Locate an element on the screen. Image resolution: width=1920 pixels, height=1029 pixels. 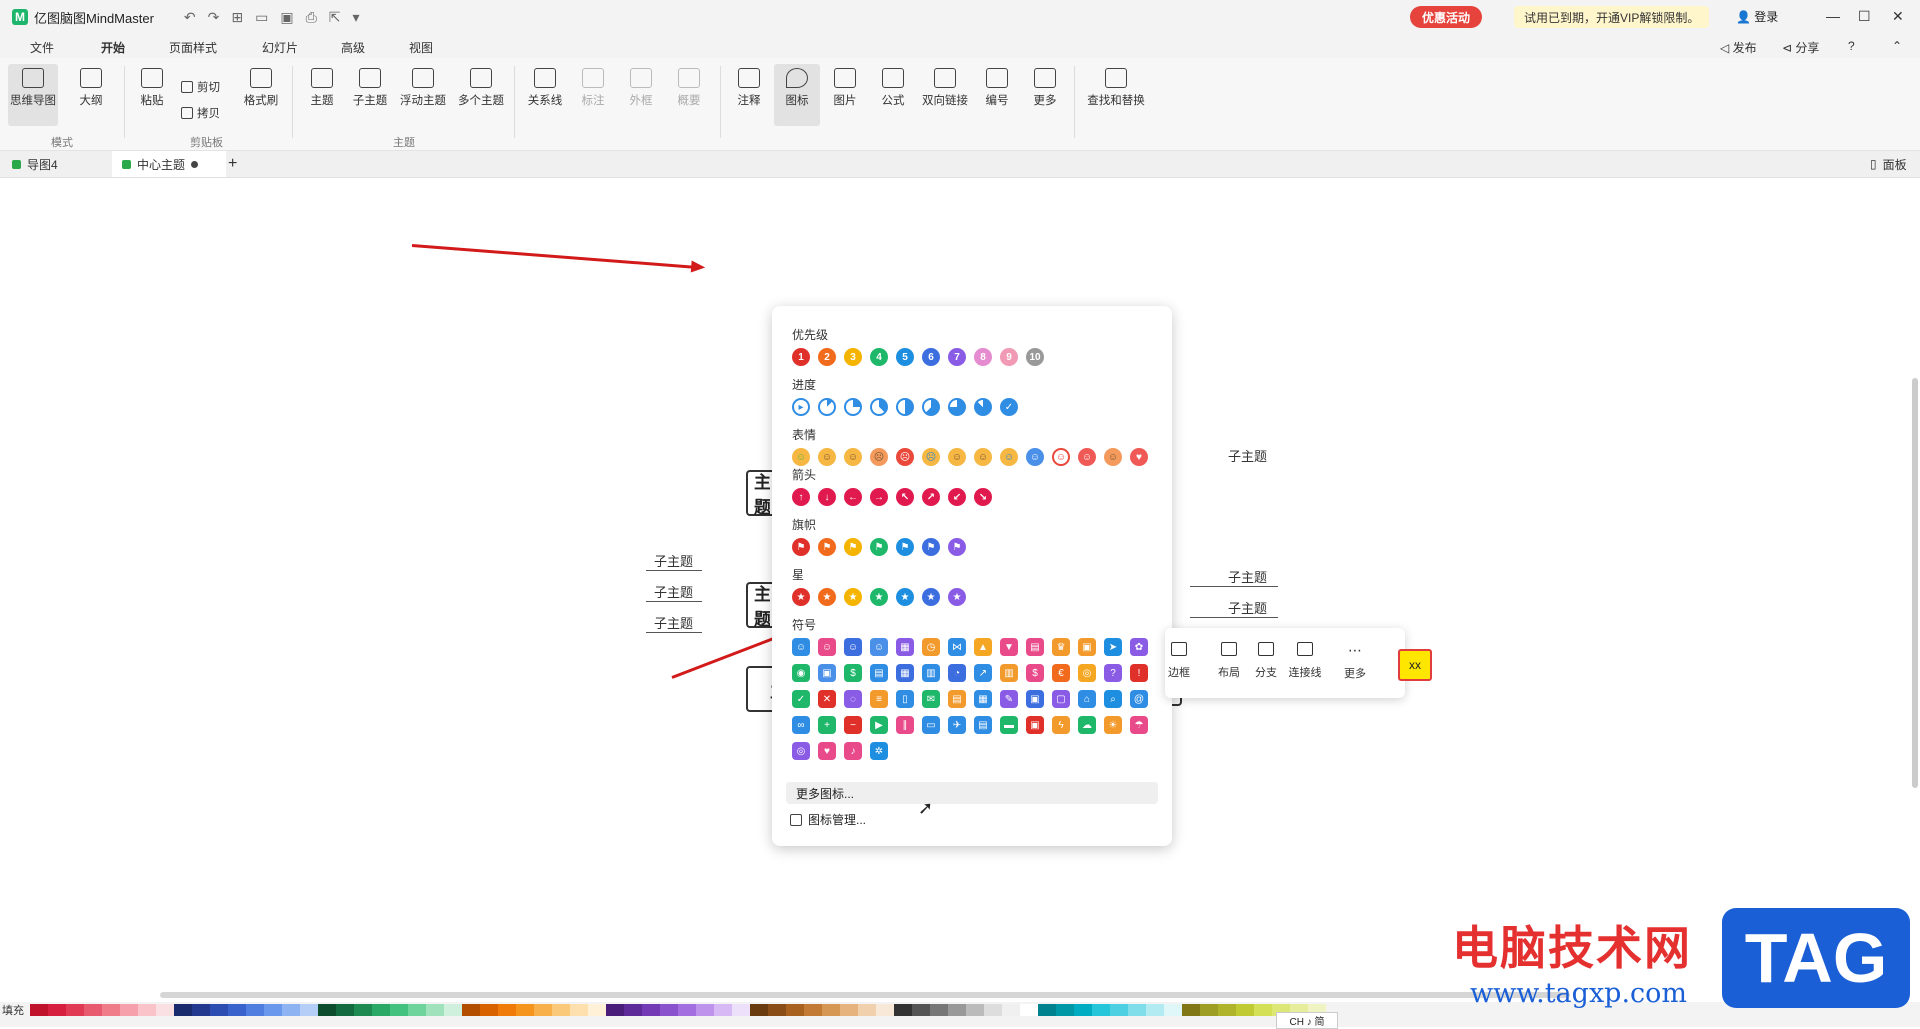
new-file-icon: ⊞ is located at coordinates (237, 17).